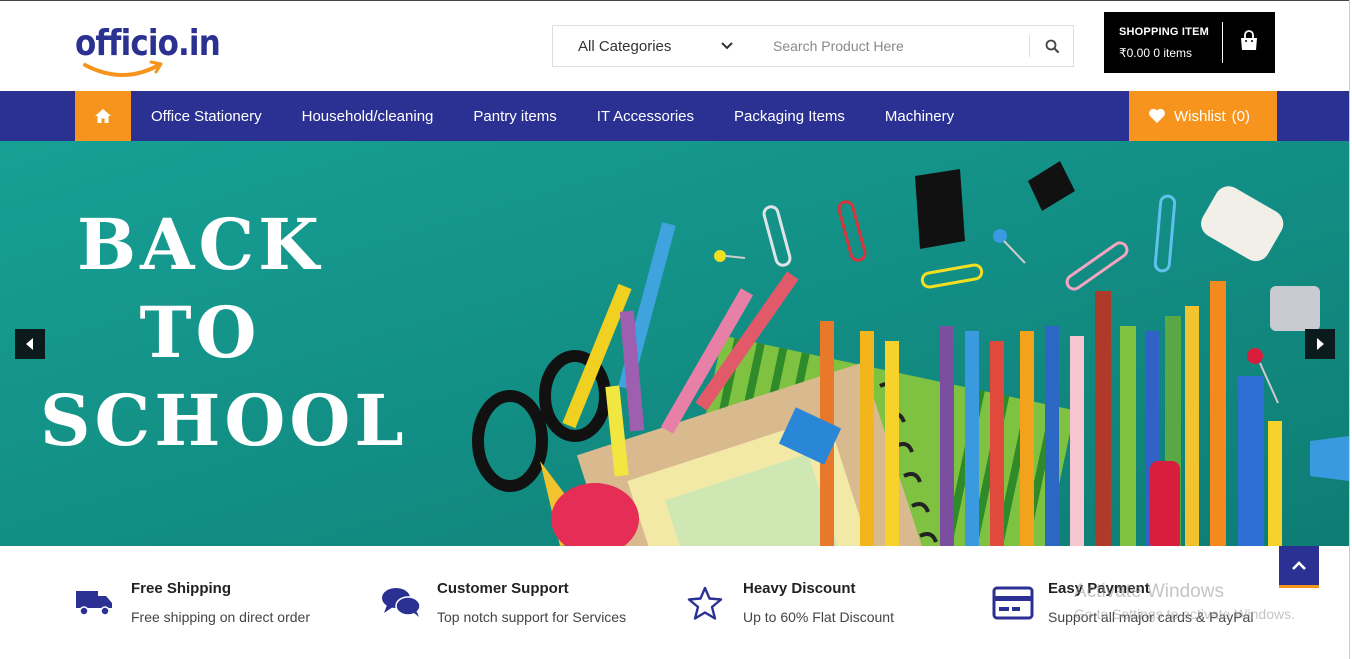 The height and width of the screenshot is (659, 1352). Describe the element at coordinates (1241, 116) in the screenshot. I see `wishlist-count: (0)` at that location.